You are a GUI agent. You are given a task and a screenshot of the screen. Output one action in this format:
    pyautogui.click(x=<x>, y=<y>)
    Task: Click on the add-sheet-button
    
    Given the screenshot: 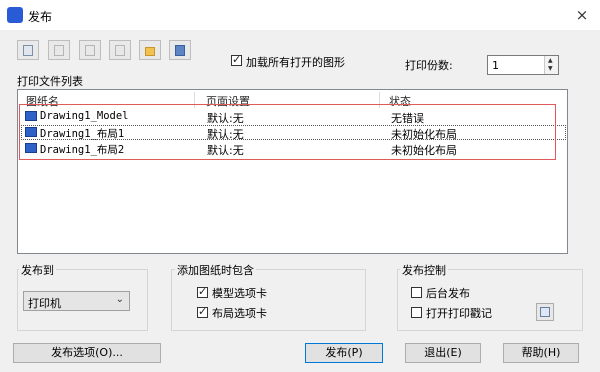 What is the action you would take?
    pyautogui.click(x=28, y=50)
    